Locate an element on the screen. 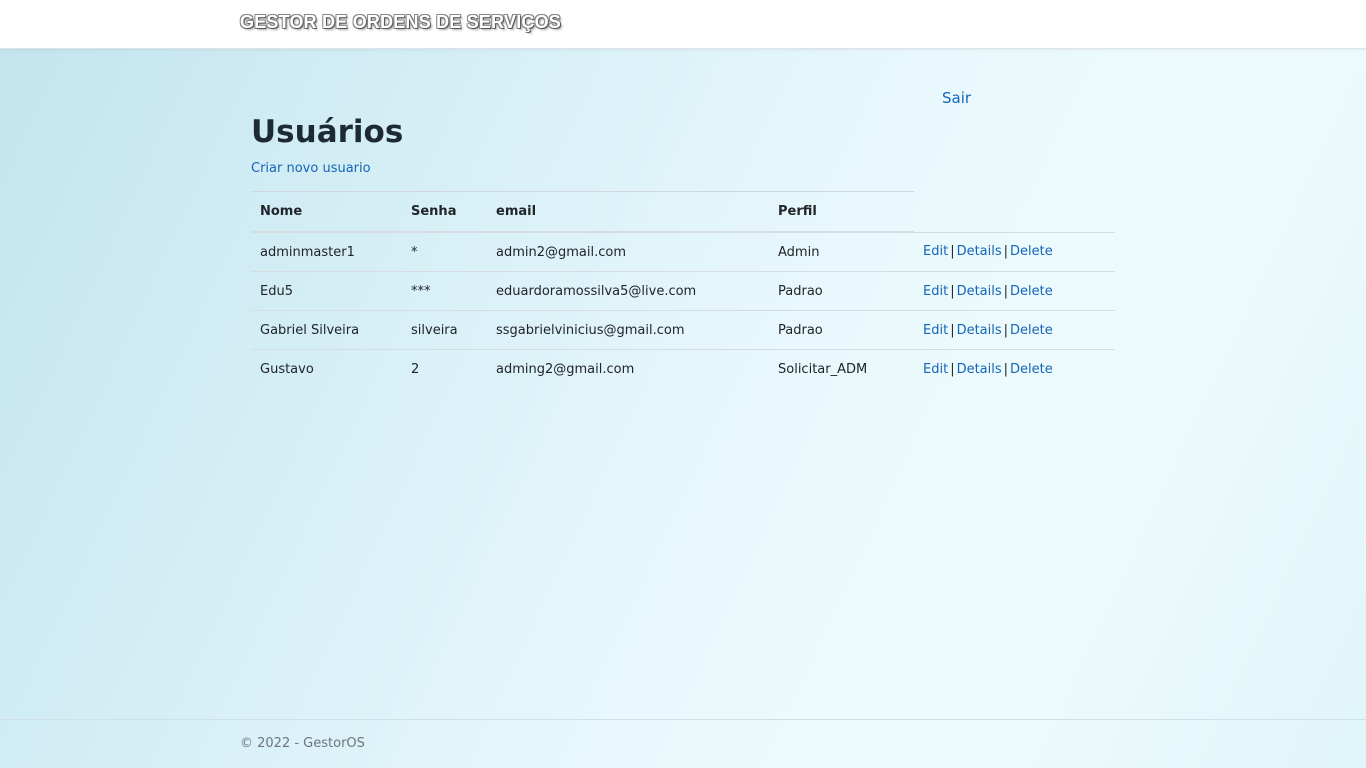 This screenshot has width=1366, height=768. cell-senha: 2 is located at coordinates (415, 369).